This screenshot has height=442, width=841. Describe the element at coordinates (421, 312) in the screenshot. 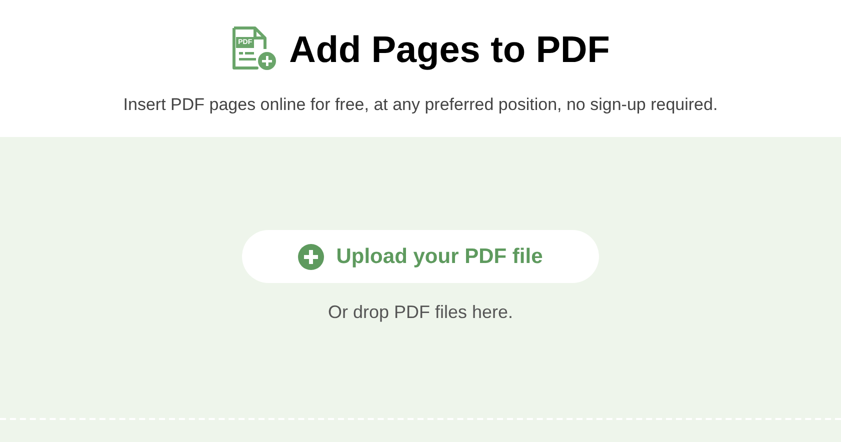

I see `drop-hint: Or drop PDF files here.` at that location.